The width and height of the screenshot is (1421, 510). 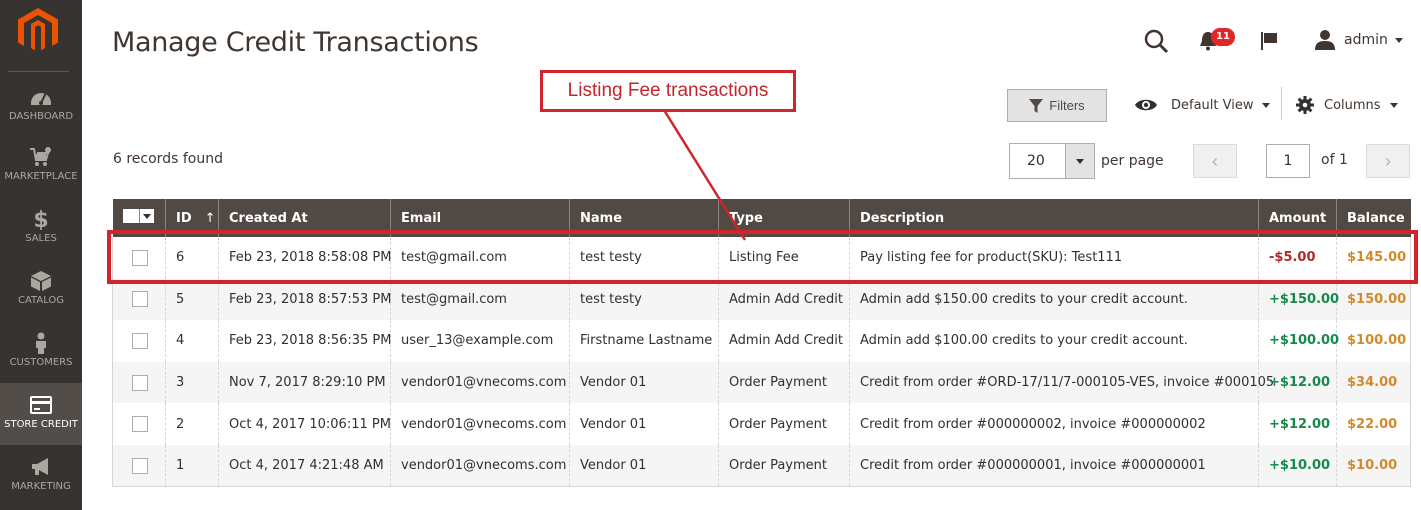 I want to click on sidebar-item-sales: $ SALES, so click(x=41, y=239).